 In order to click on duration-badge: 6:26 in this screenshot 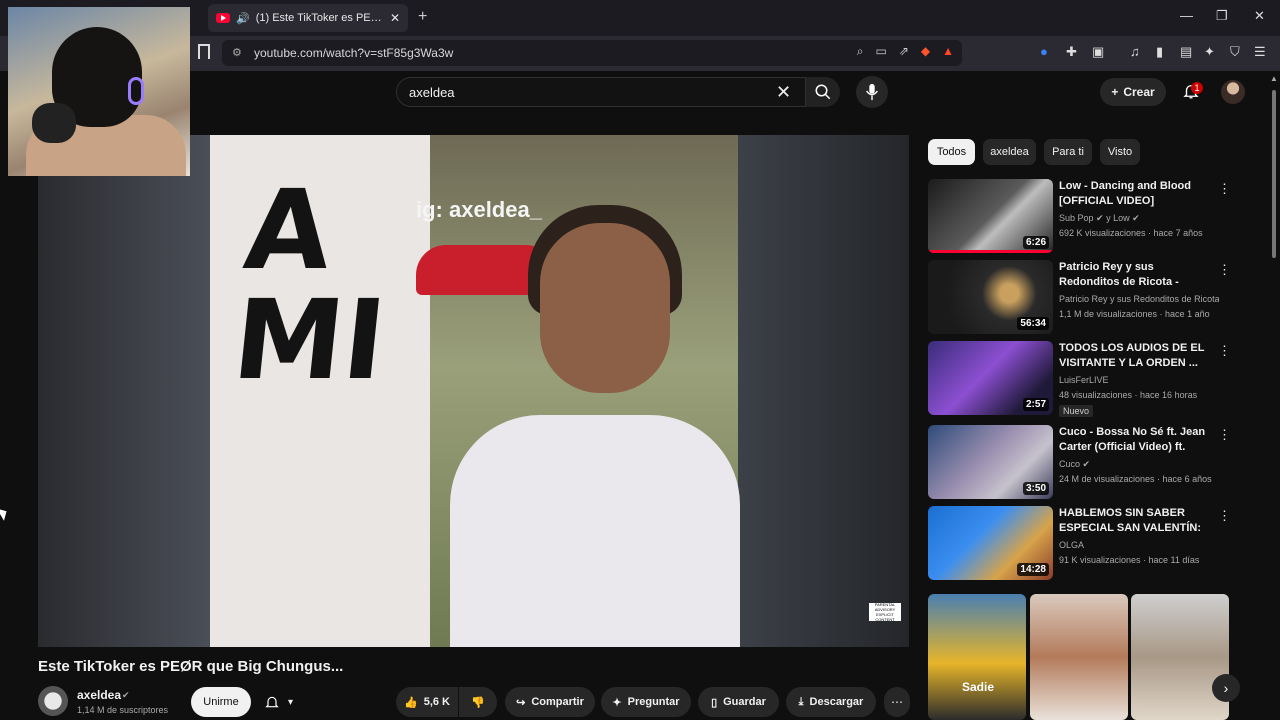, I will do `click(1035, 242)`.